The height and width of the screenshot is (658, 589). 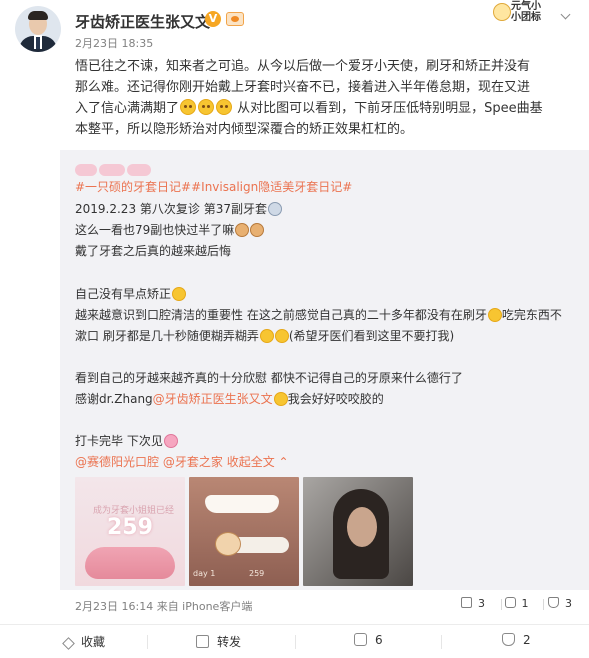 I want to click on repost-line: 看到自己的牙越来越齐真的十分欣慰 都快不记得自己的牙原来什么德行了, so click(x=269, y=378).